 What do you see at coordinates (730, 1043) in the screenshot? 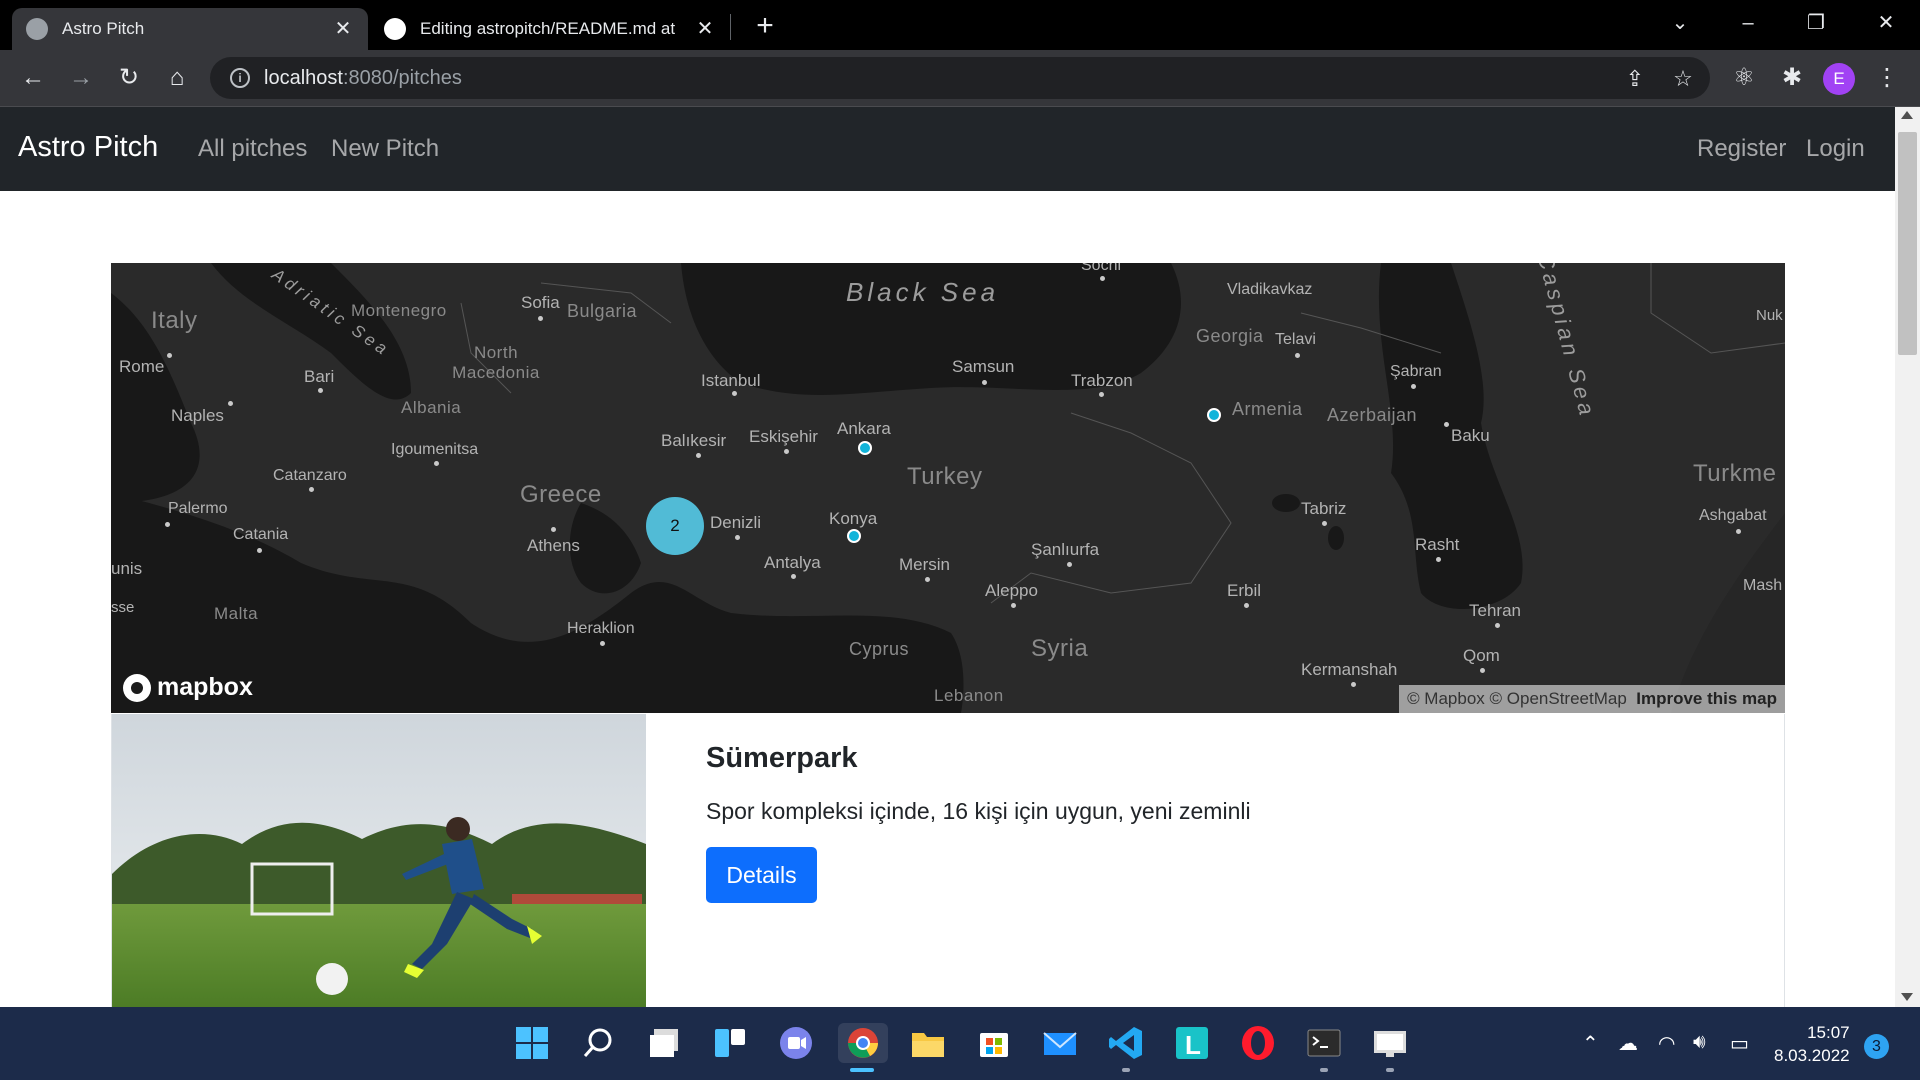
I see `widgets-icon` at bounding box center [730, 1043].